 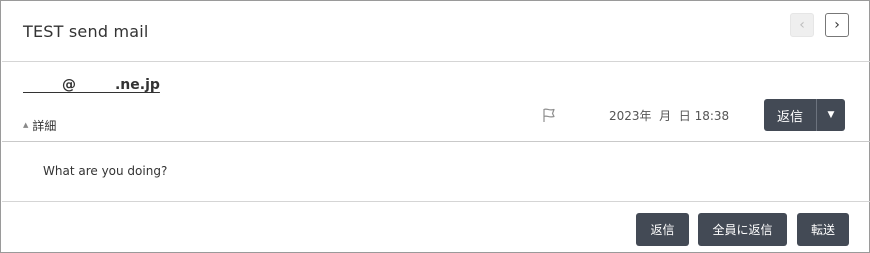 I want to click on reply-button: 返信, so click(x=790, y=115).